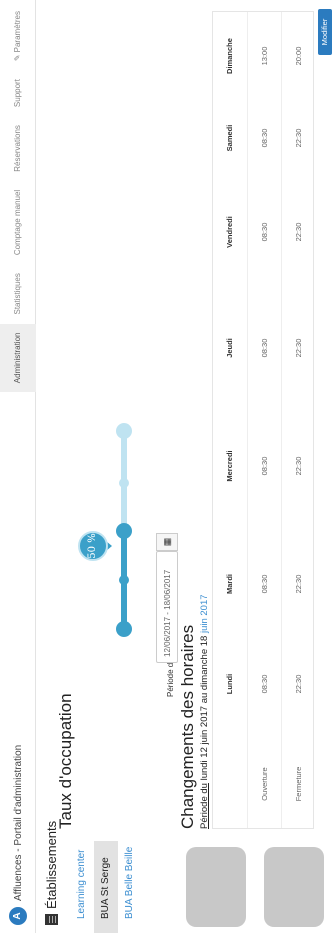 The image size is (336, 933). I want to click on sidebar-title: Établissements, so click(51, 864).